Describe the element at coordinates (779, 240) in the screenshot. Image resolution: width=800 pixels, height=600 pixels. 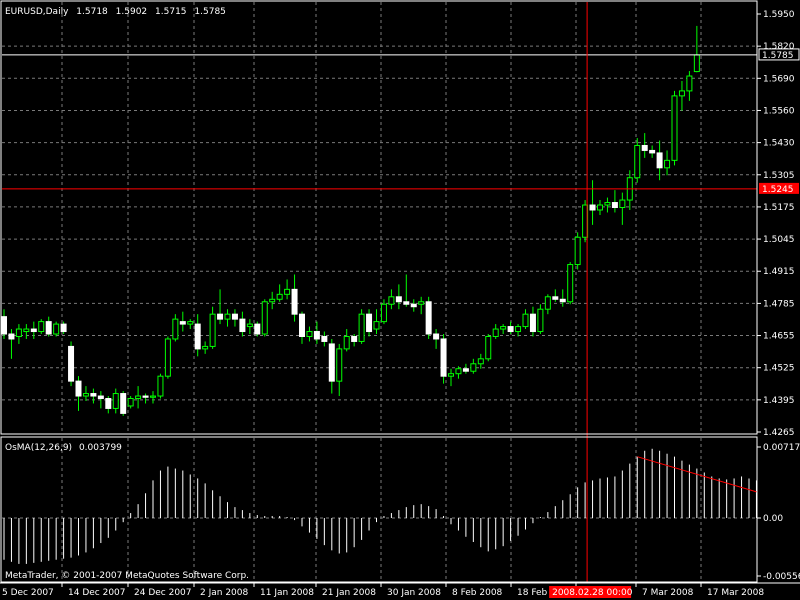
I see `price-tick-label: 1.5045` at that location.